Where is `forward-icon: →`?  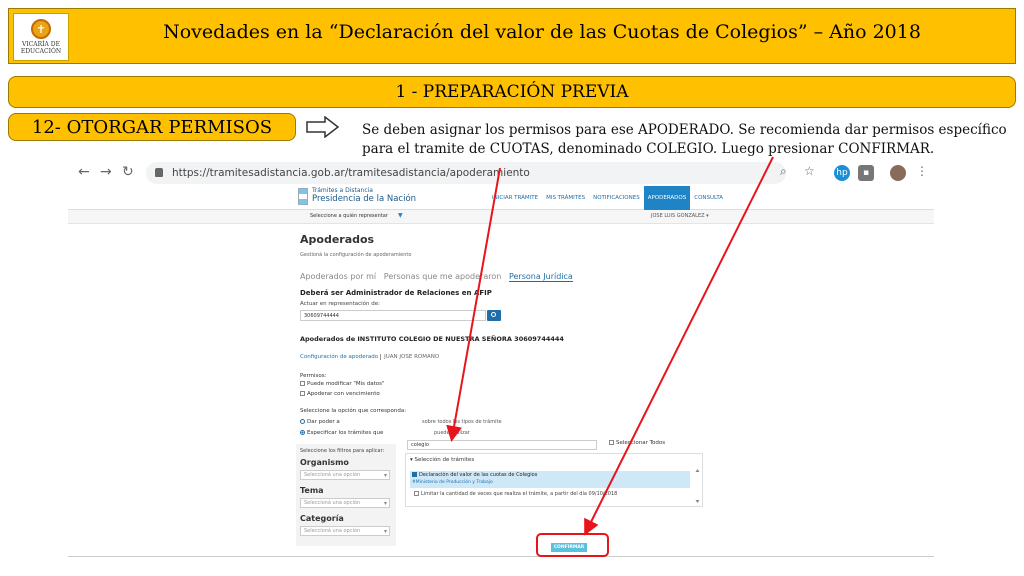
forward-icon: → is located at coordinates (106, 172).